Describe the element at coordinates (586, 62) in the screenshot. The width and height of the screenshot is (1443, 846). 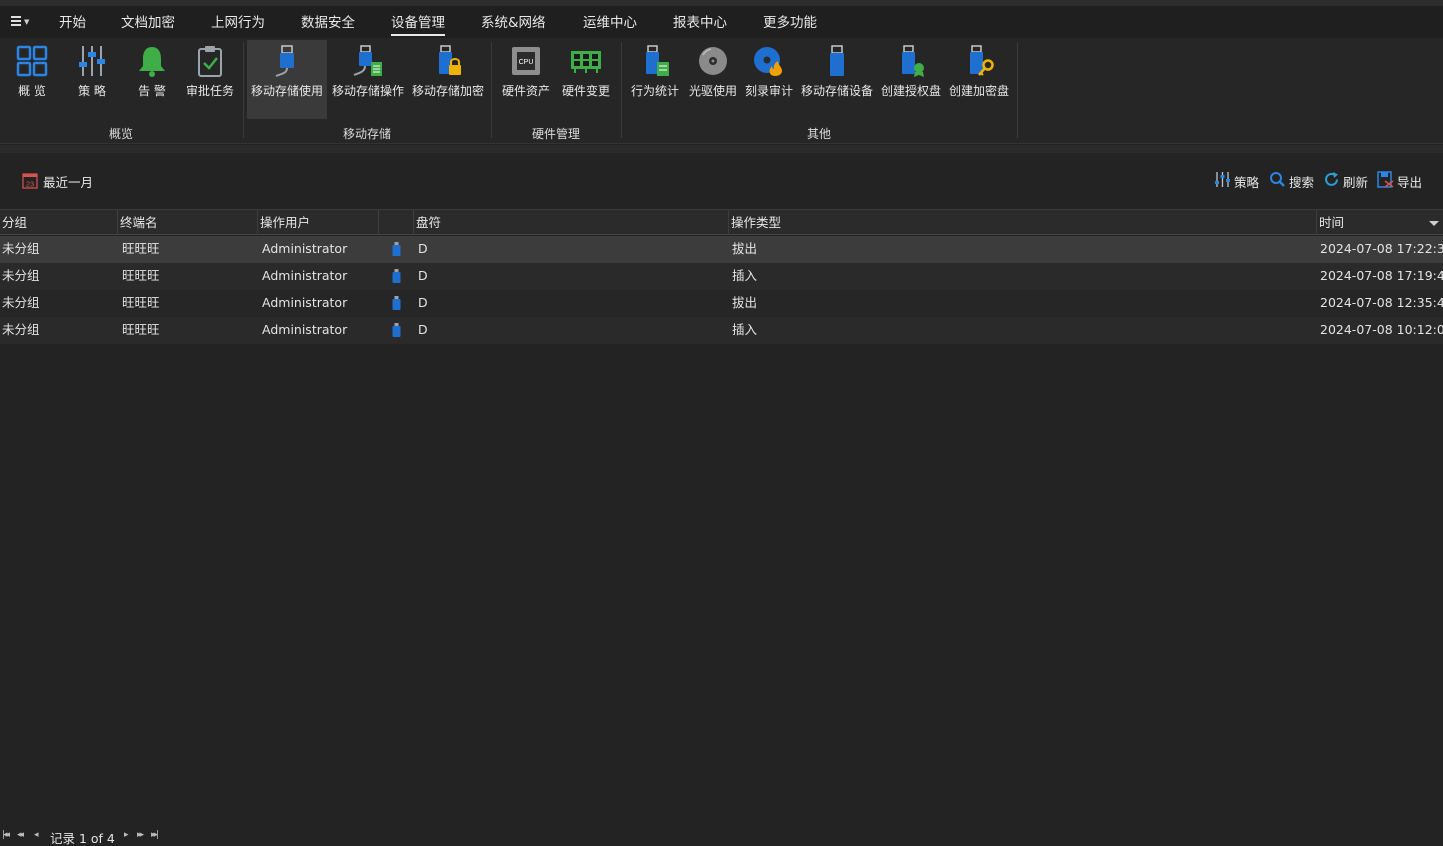
I see `memory-board-icon` at that location.